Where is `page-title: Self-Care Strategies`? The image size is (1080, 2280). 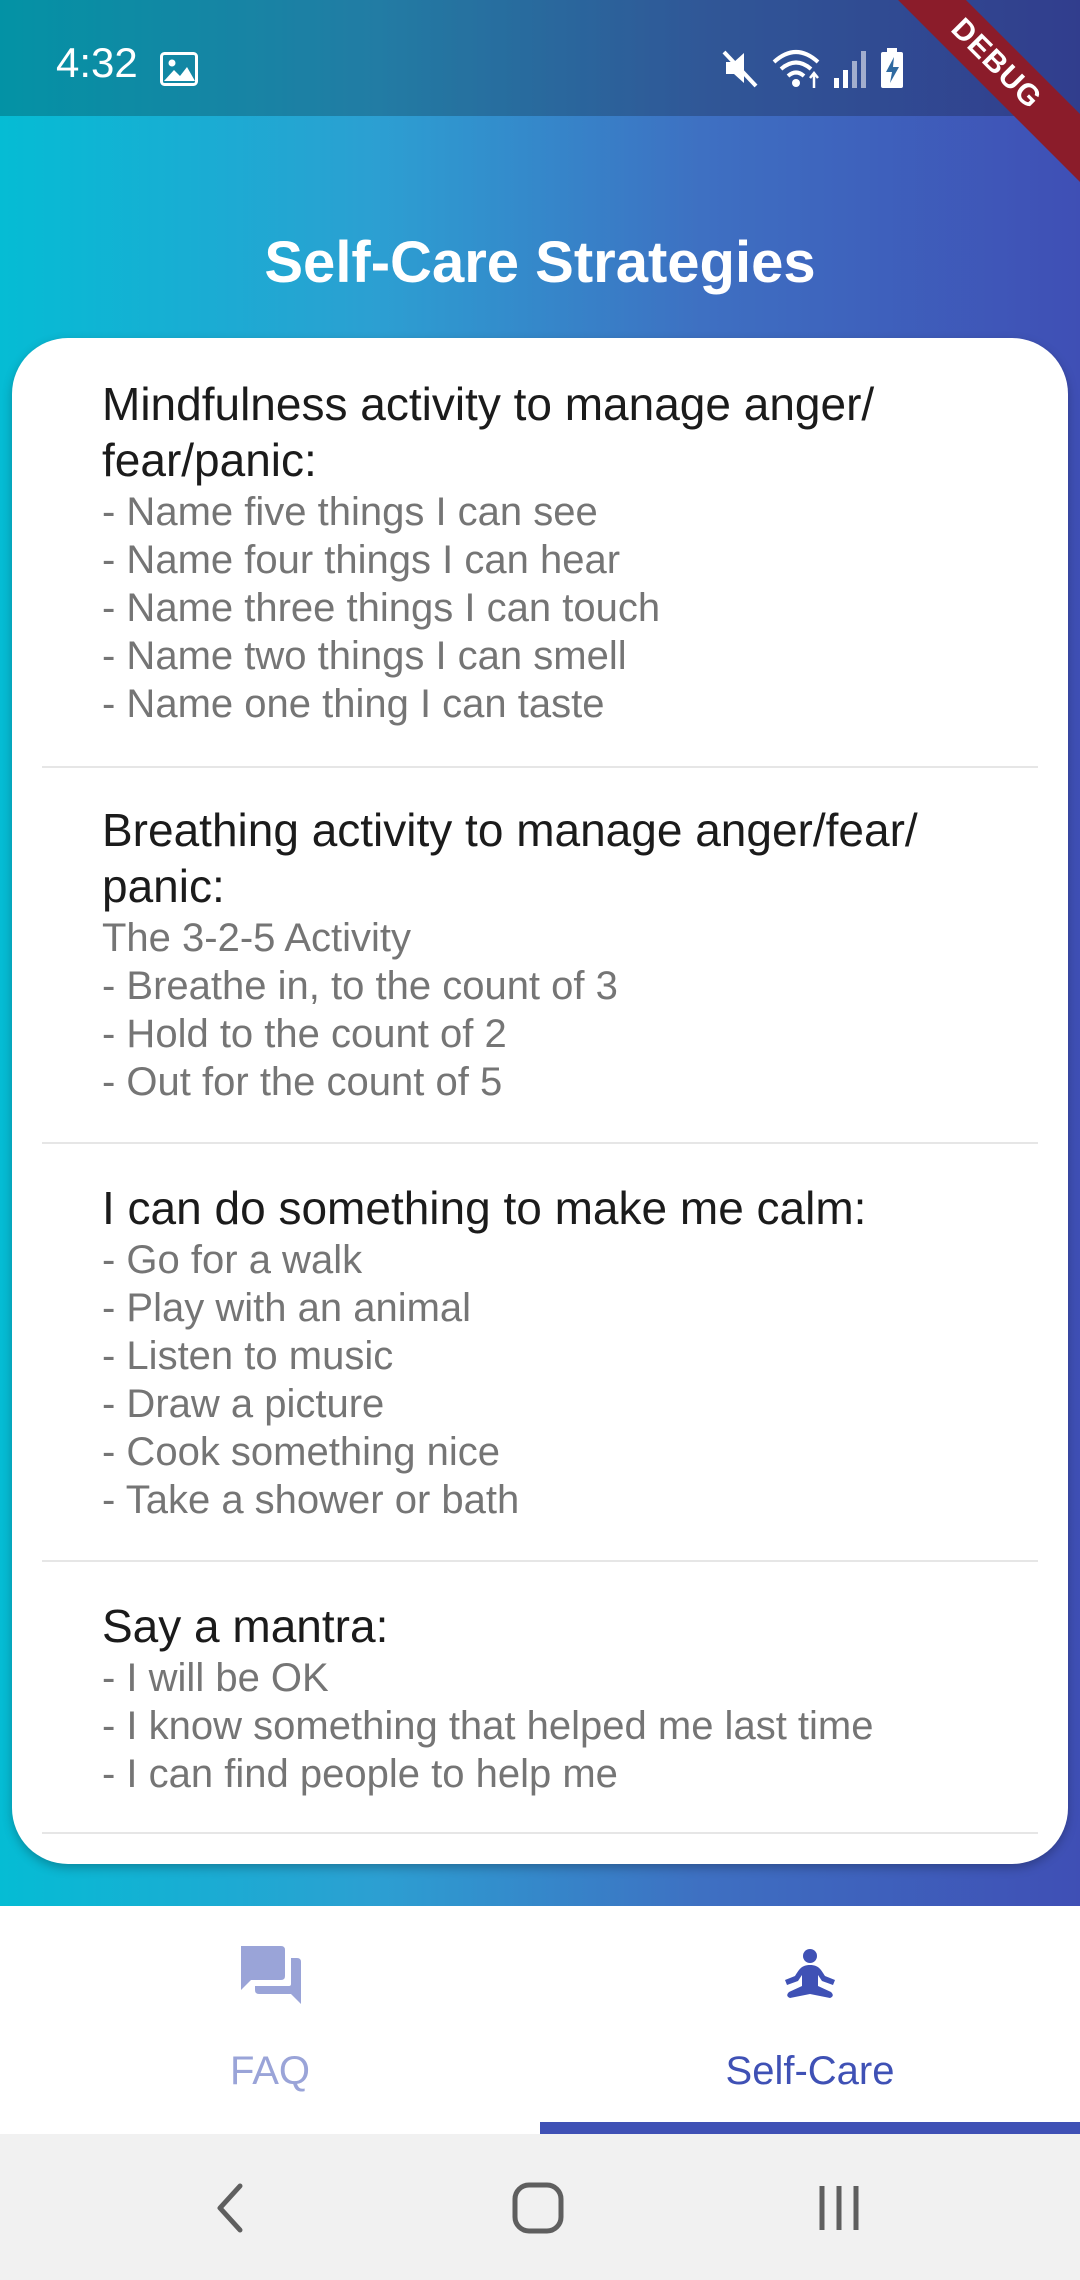 page-title: Self-Care Strategies is located at coordinates (540, 262).